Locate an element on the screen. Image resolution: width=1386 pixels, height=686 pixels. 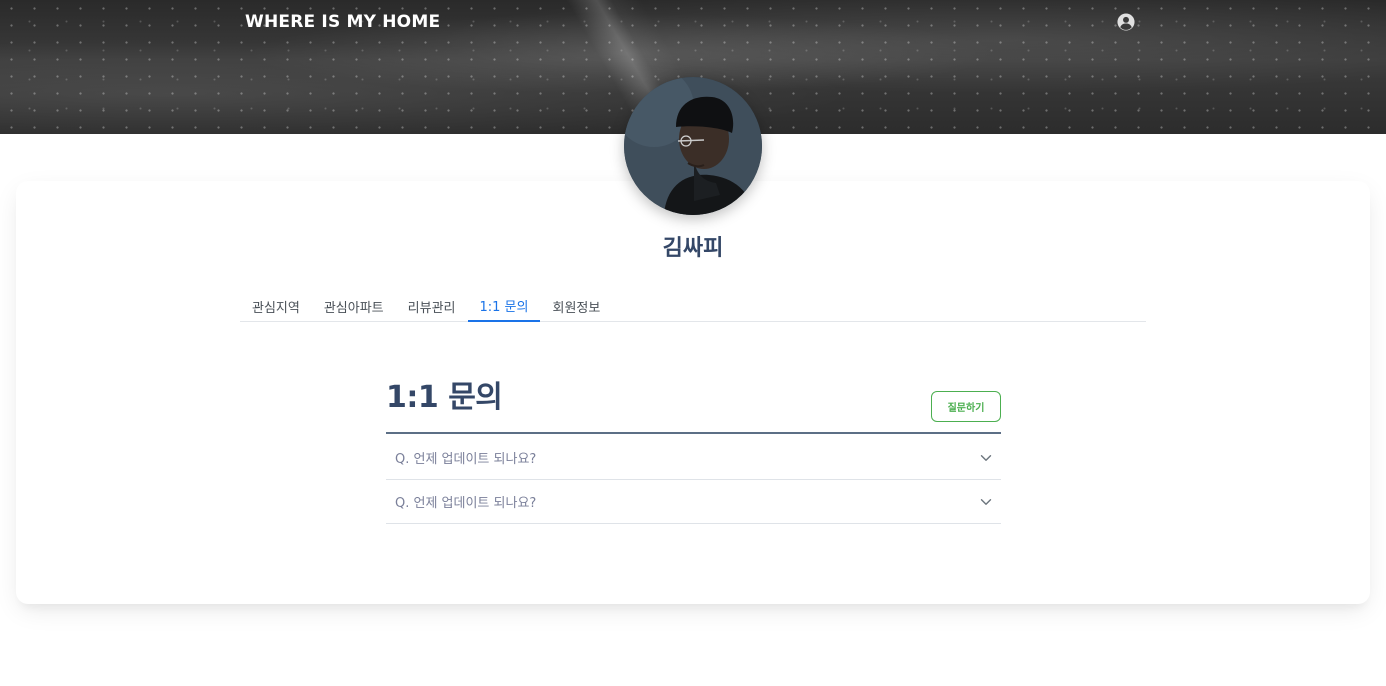
page-title: 1:1 문의 is located at coordinates (444, 397).